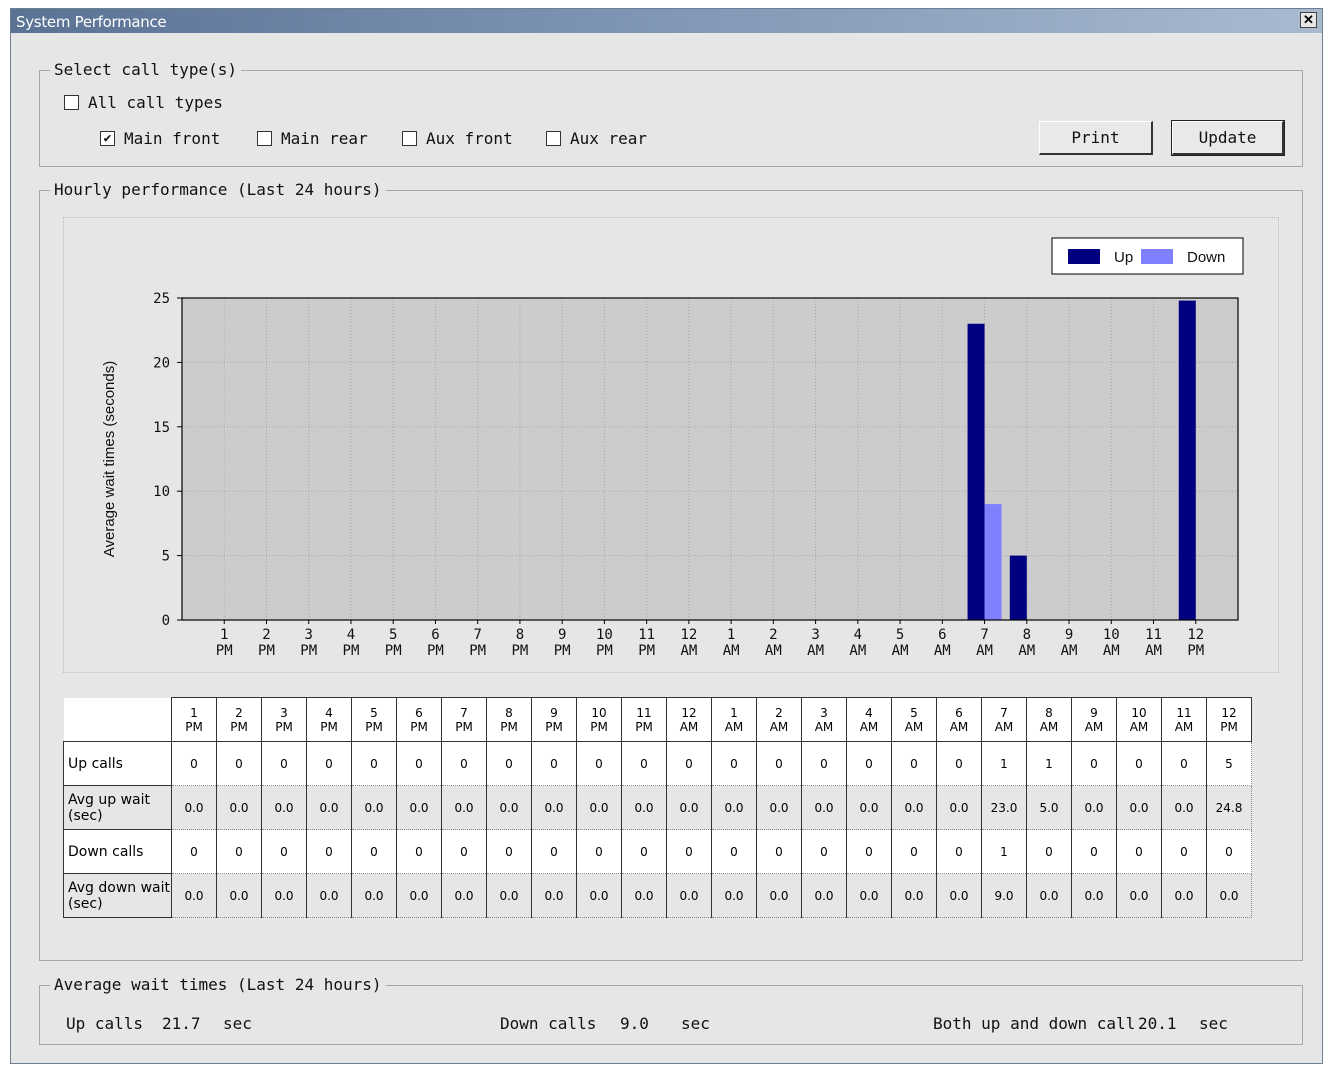 The height and width of the screenshot is (1066, 1325). What do you see at coordinates (117, 851) in the screenshot?
I see `table-row-label: Down calls` at bounding box center [117, 851].